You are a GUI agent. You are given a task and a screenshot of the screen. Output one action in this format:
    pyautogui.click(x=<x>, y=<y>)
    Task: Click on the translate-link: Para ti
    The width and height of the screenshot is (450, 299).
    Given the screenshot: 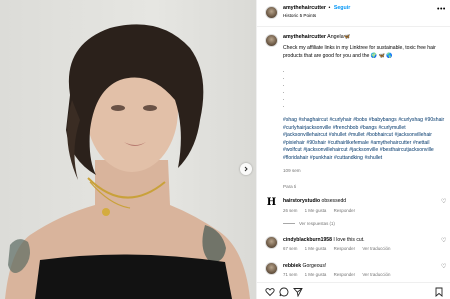 What is the action you would take?
    pyautogui.click(x=289, y=186)
    